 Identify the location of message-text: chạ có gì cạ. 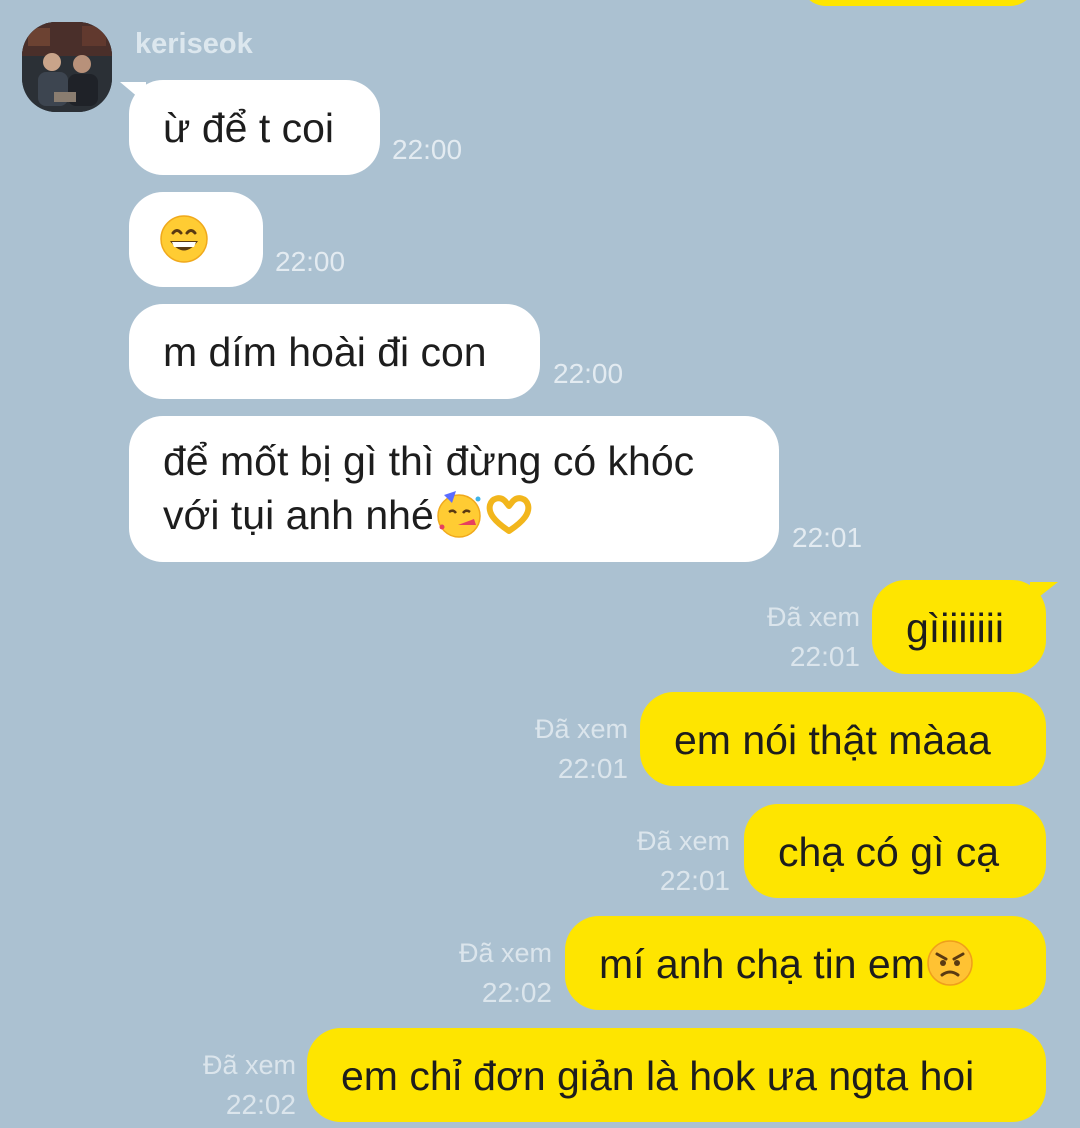
(889, 852).